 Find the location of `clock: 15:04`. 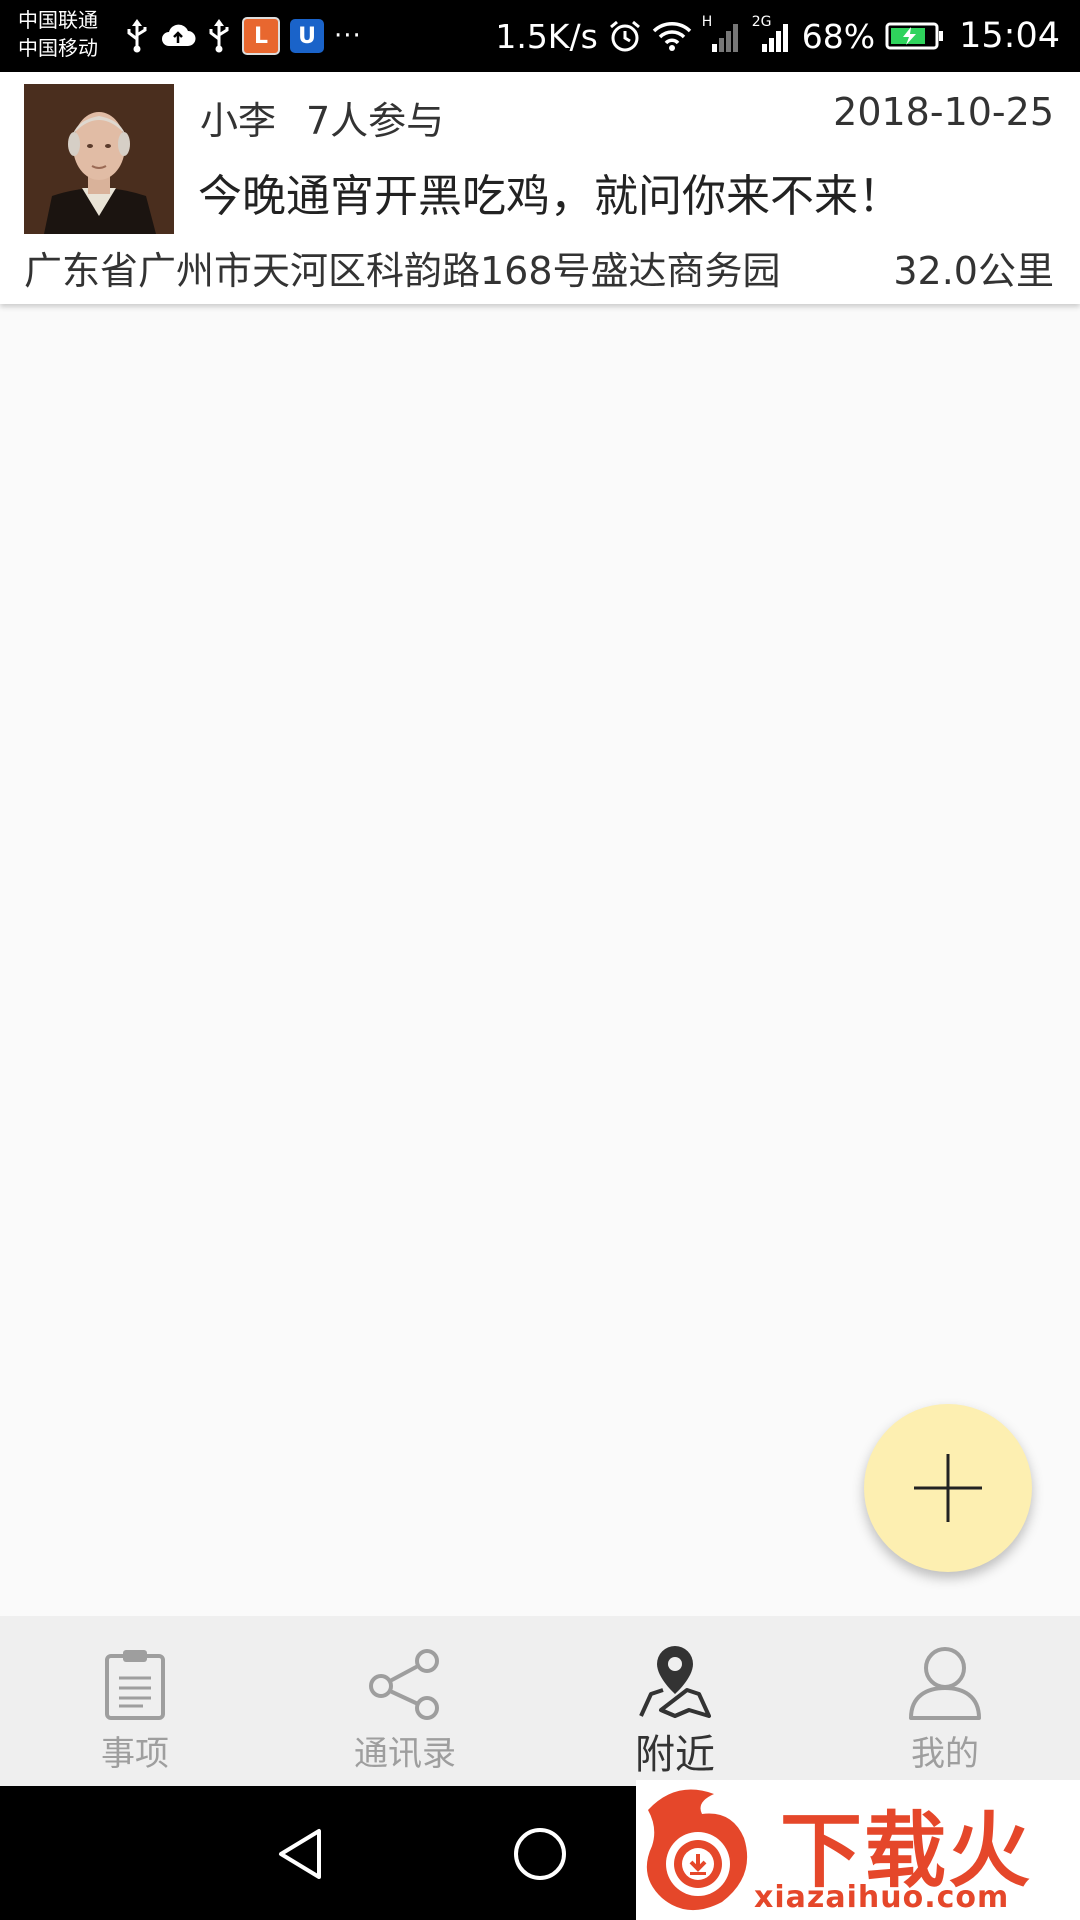

clock: 15:04 is located at coordinates (1009, 36).